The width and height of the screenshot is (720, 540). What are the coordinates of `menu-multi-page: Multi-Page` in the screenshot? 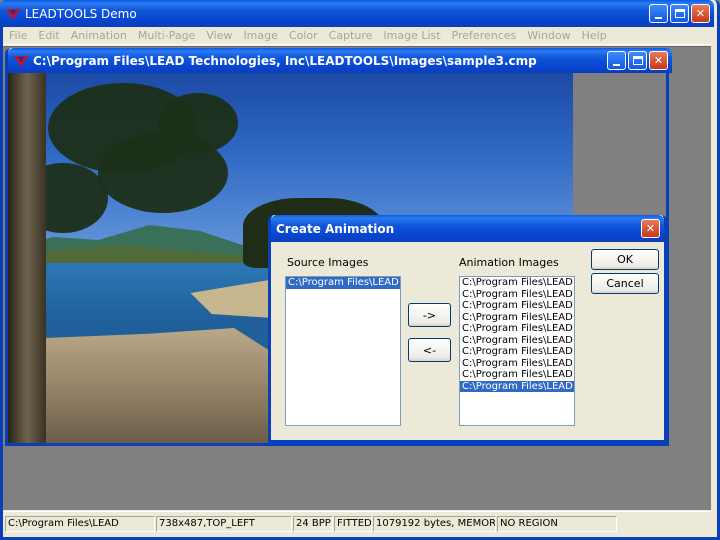 It's located at (167, 35).